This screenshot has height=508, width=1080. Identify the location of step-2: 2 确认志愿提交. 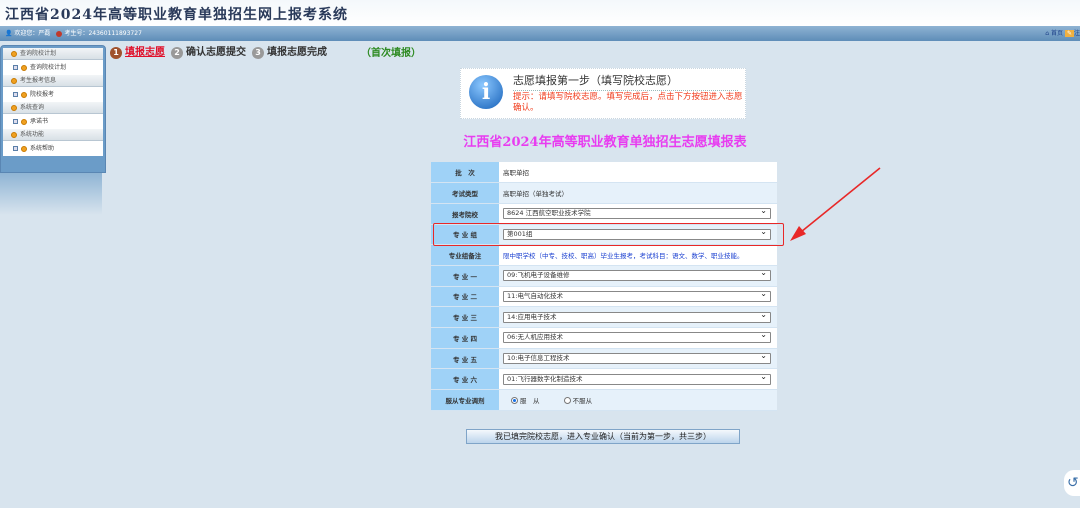
(208, 51).